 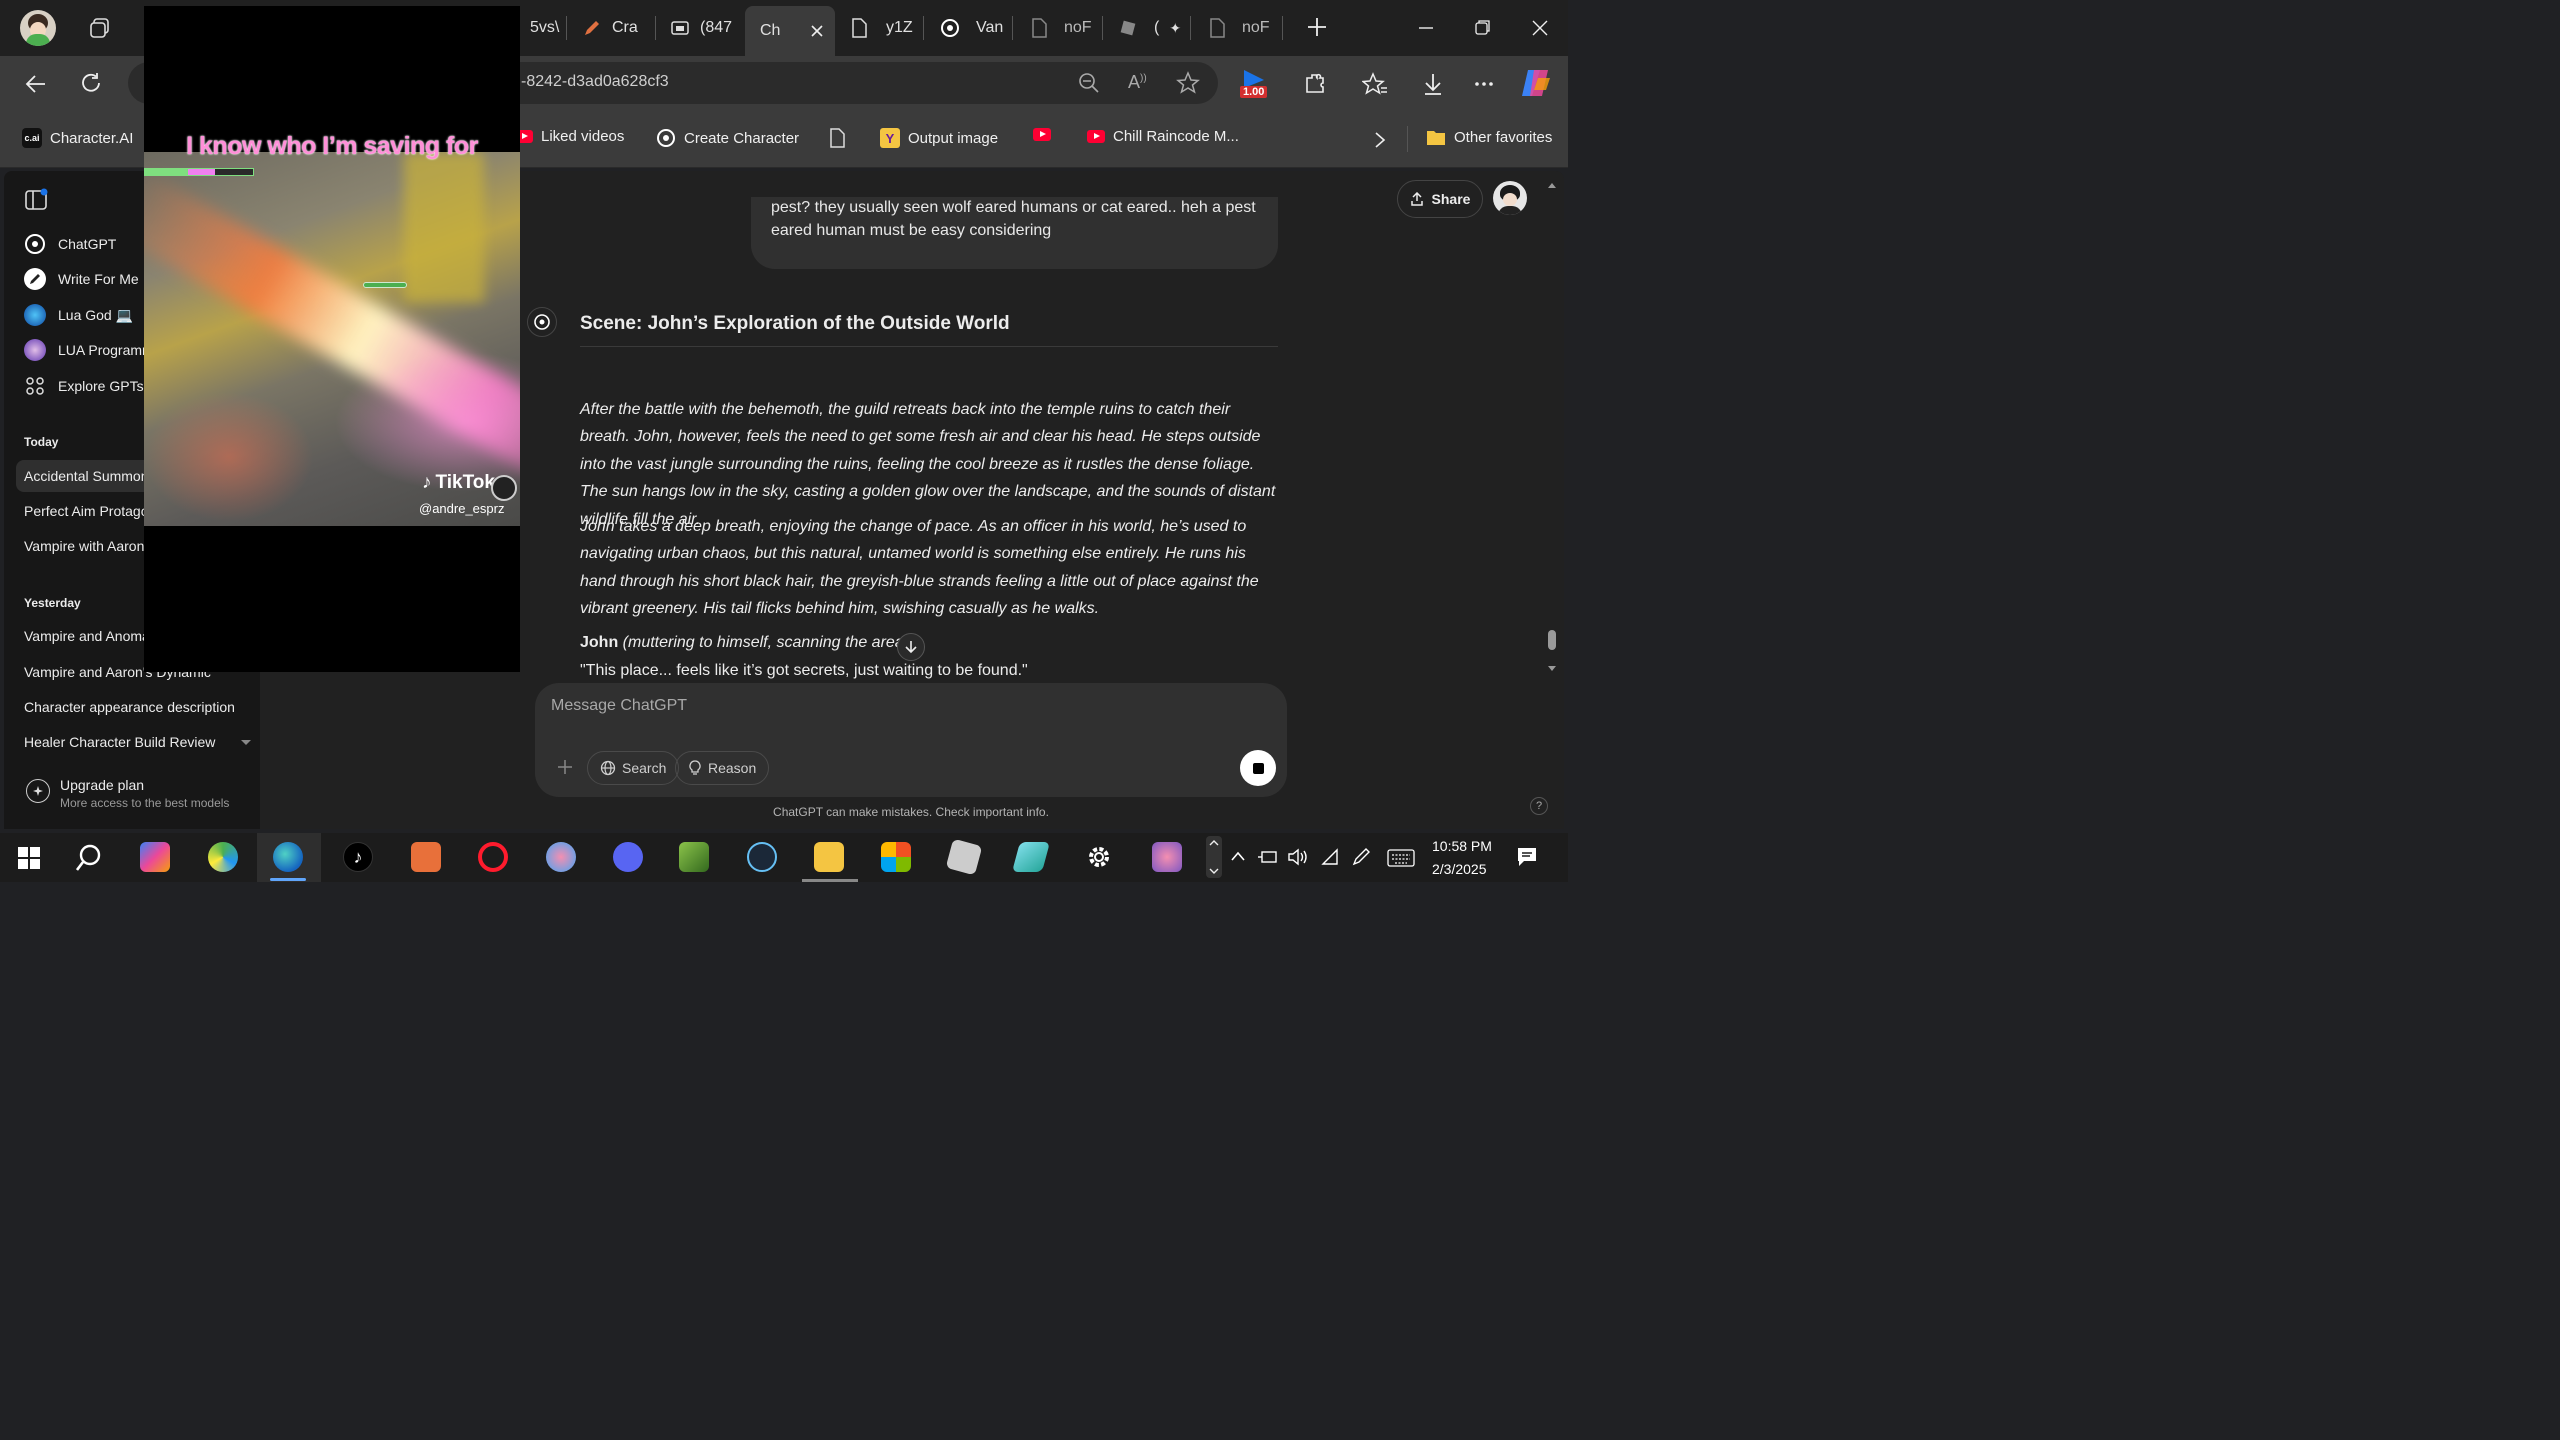 What do you see at coordinates (896, 857) in the screenshot?
I see `microsoft-store-icon` at bounding box center [896, 857].